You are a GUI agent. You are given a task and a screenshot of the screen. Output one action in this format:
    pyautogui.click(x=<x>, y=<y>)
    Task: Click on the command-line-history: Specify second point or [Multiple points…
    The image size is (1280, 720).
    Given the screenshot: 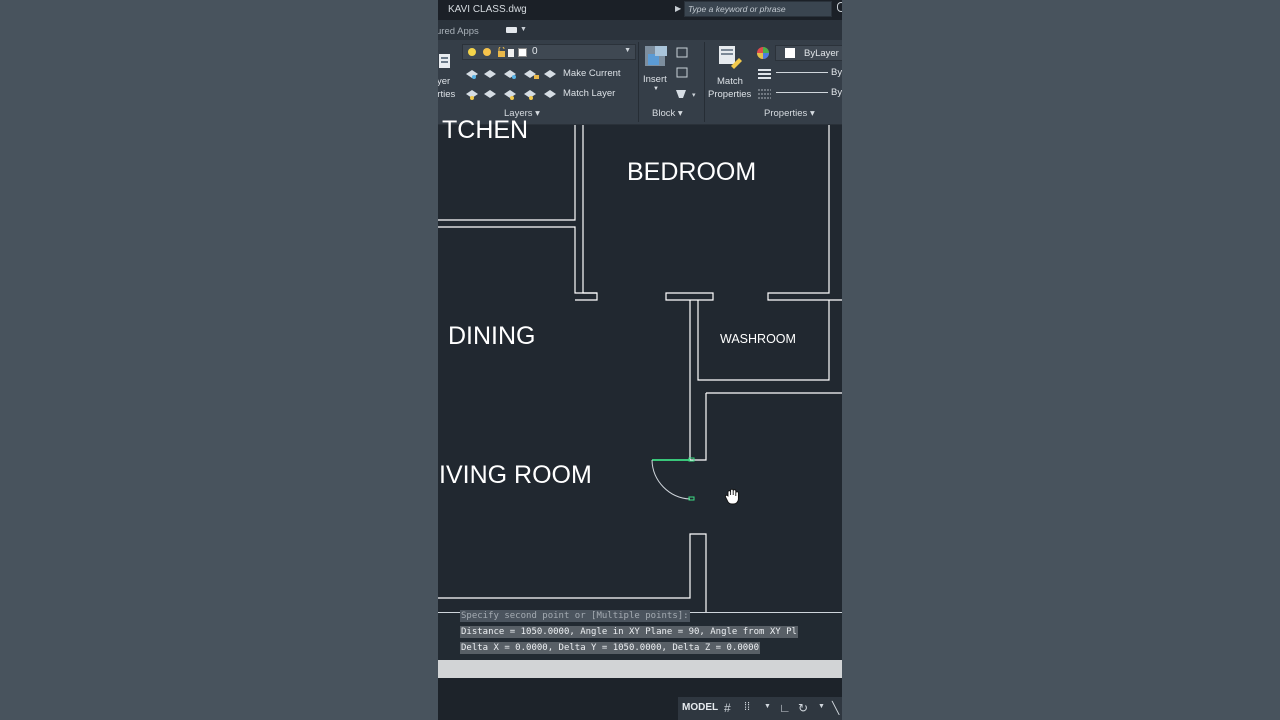 What is the action you would take?
    pyautogui.click(x=640, y=635)
    